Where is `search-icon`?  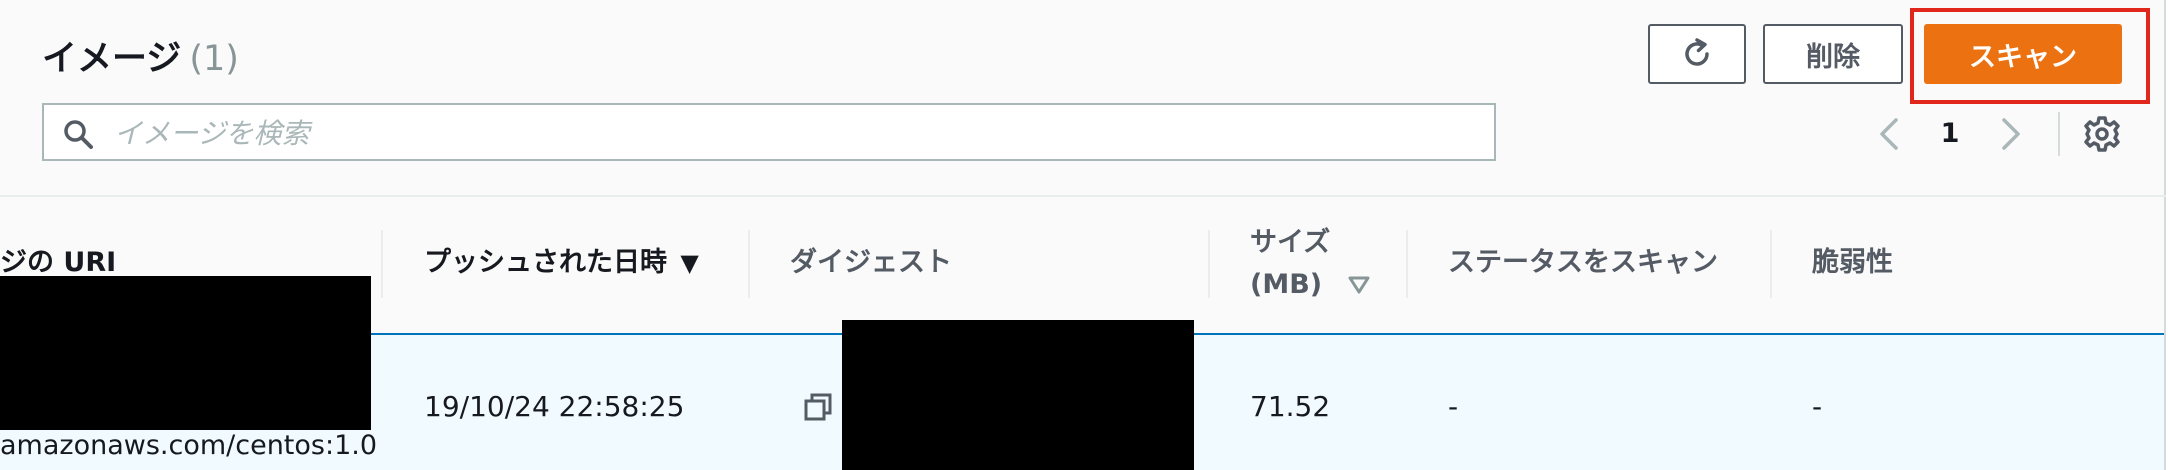
search-icon is located at coordinates (78, 134).